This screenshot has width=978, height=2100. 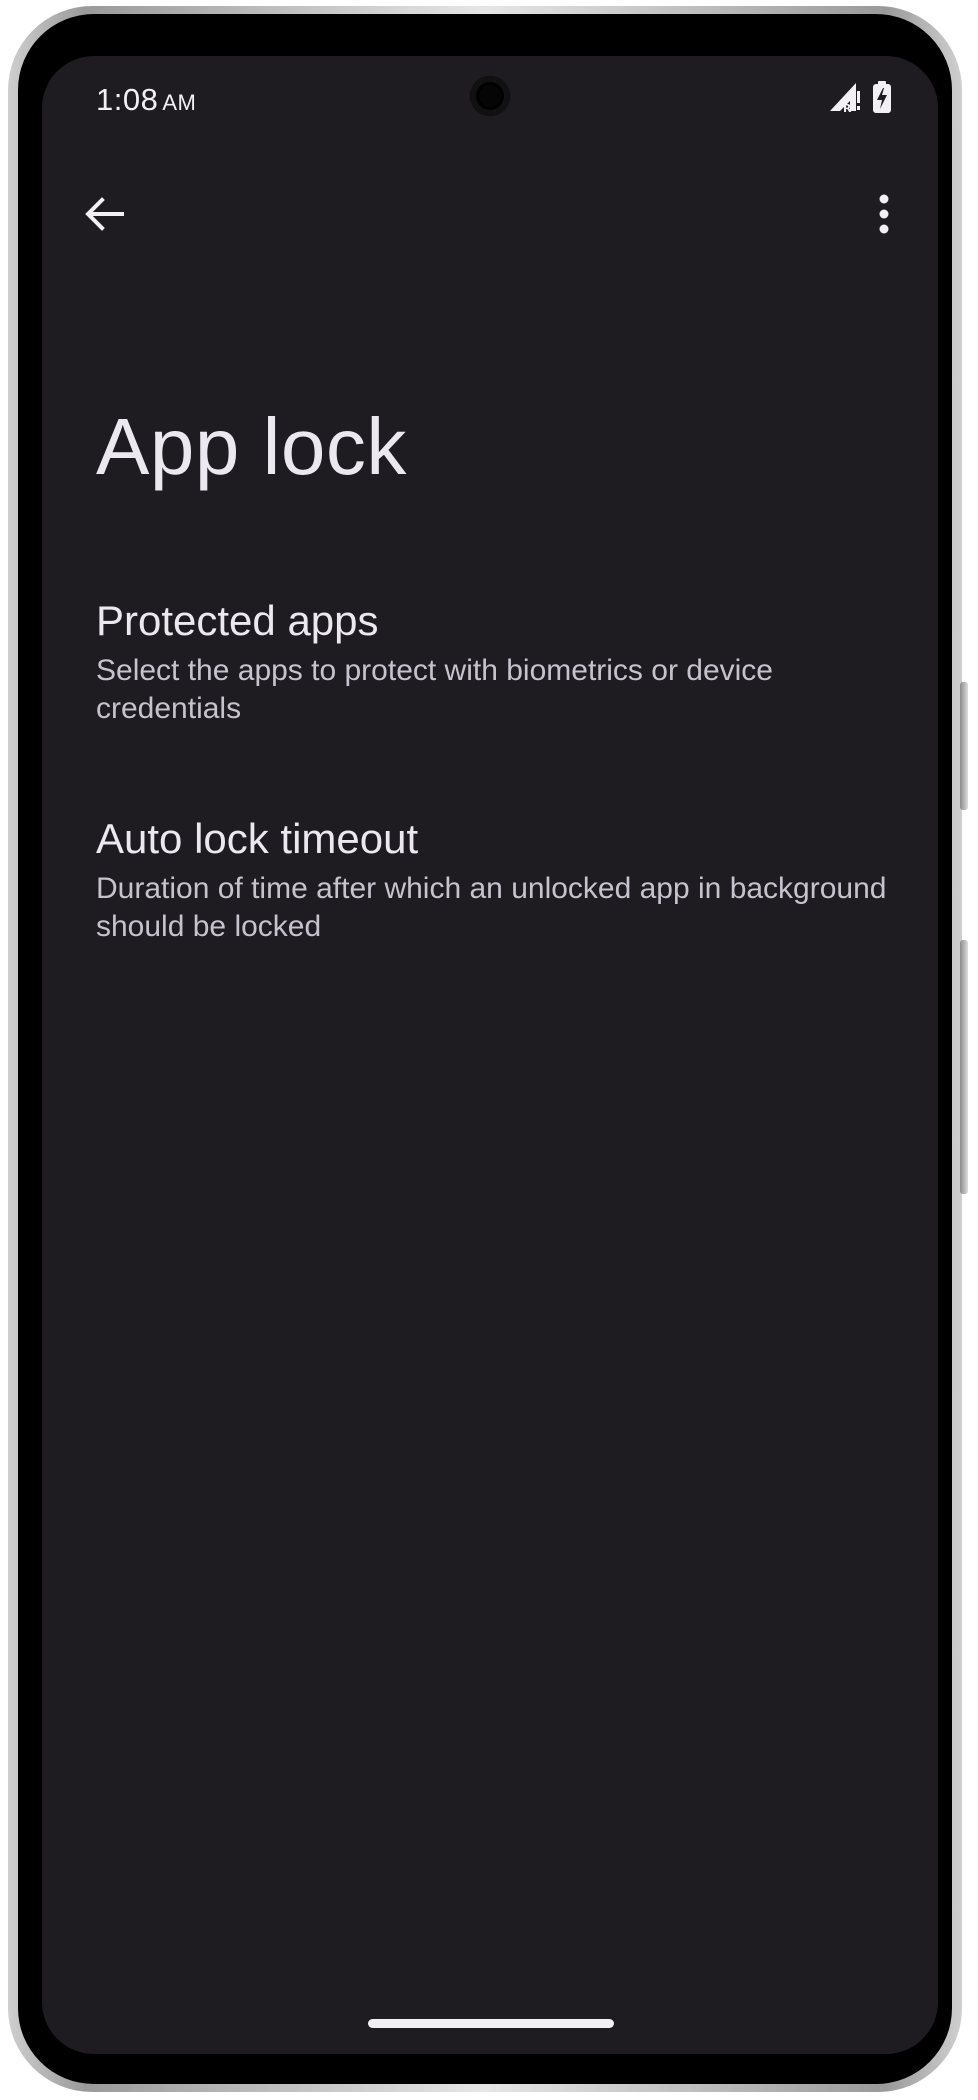 I want to click on top-app-bar, so click(x=490, y=216).